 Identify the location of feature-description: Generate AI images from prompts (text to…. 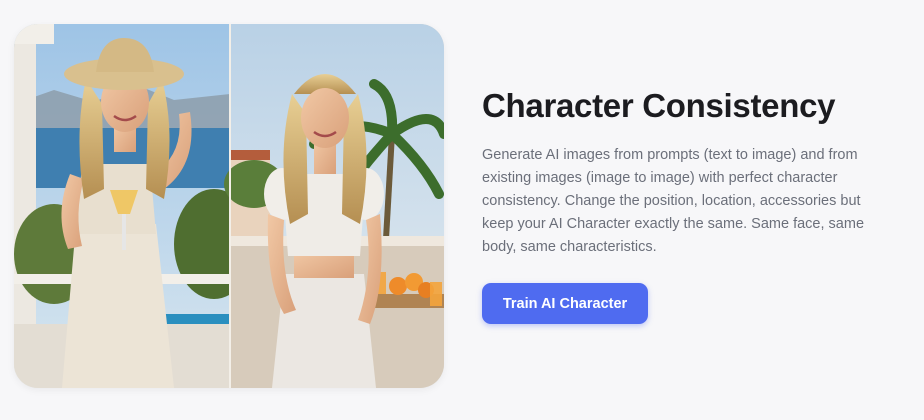
(673, 201).